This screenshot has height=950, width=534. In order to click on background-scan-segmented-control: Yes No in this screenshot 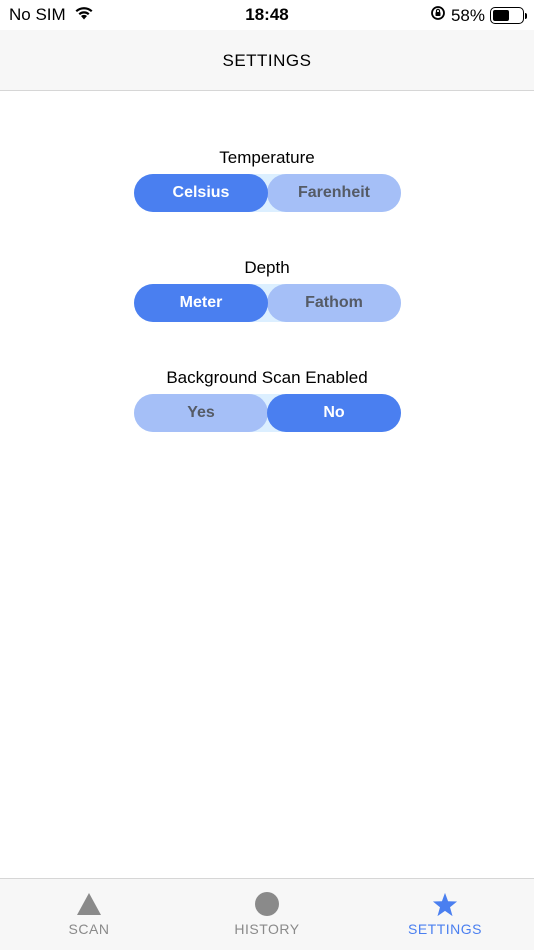, I will do `click(267, 413)`.